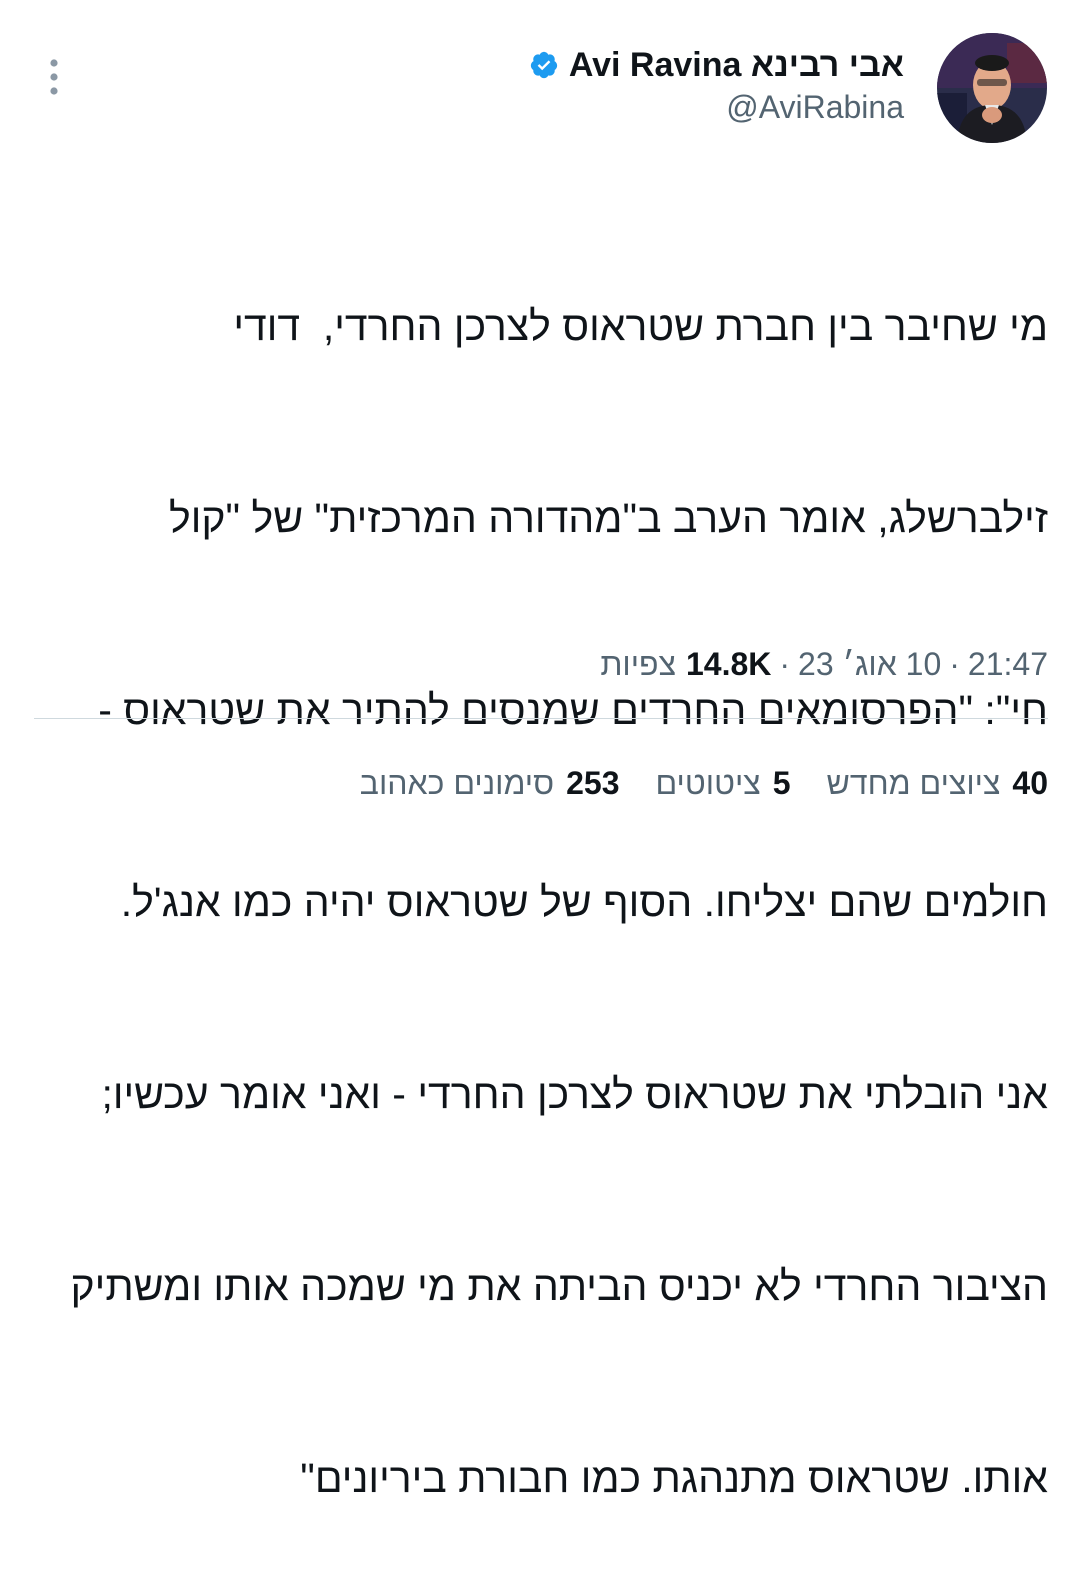  What do you see at coordinates (913, 782) in the screenshot?
I see `retweets-label: ציוצים מחדש` at bounding box center [913, 782].